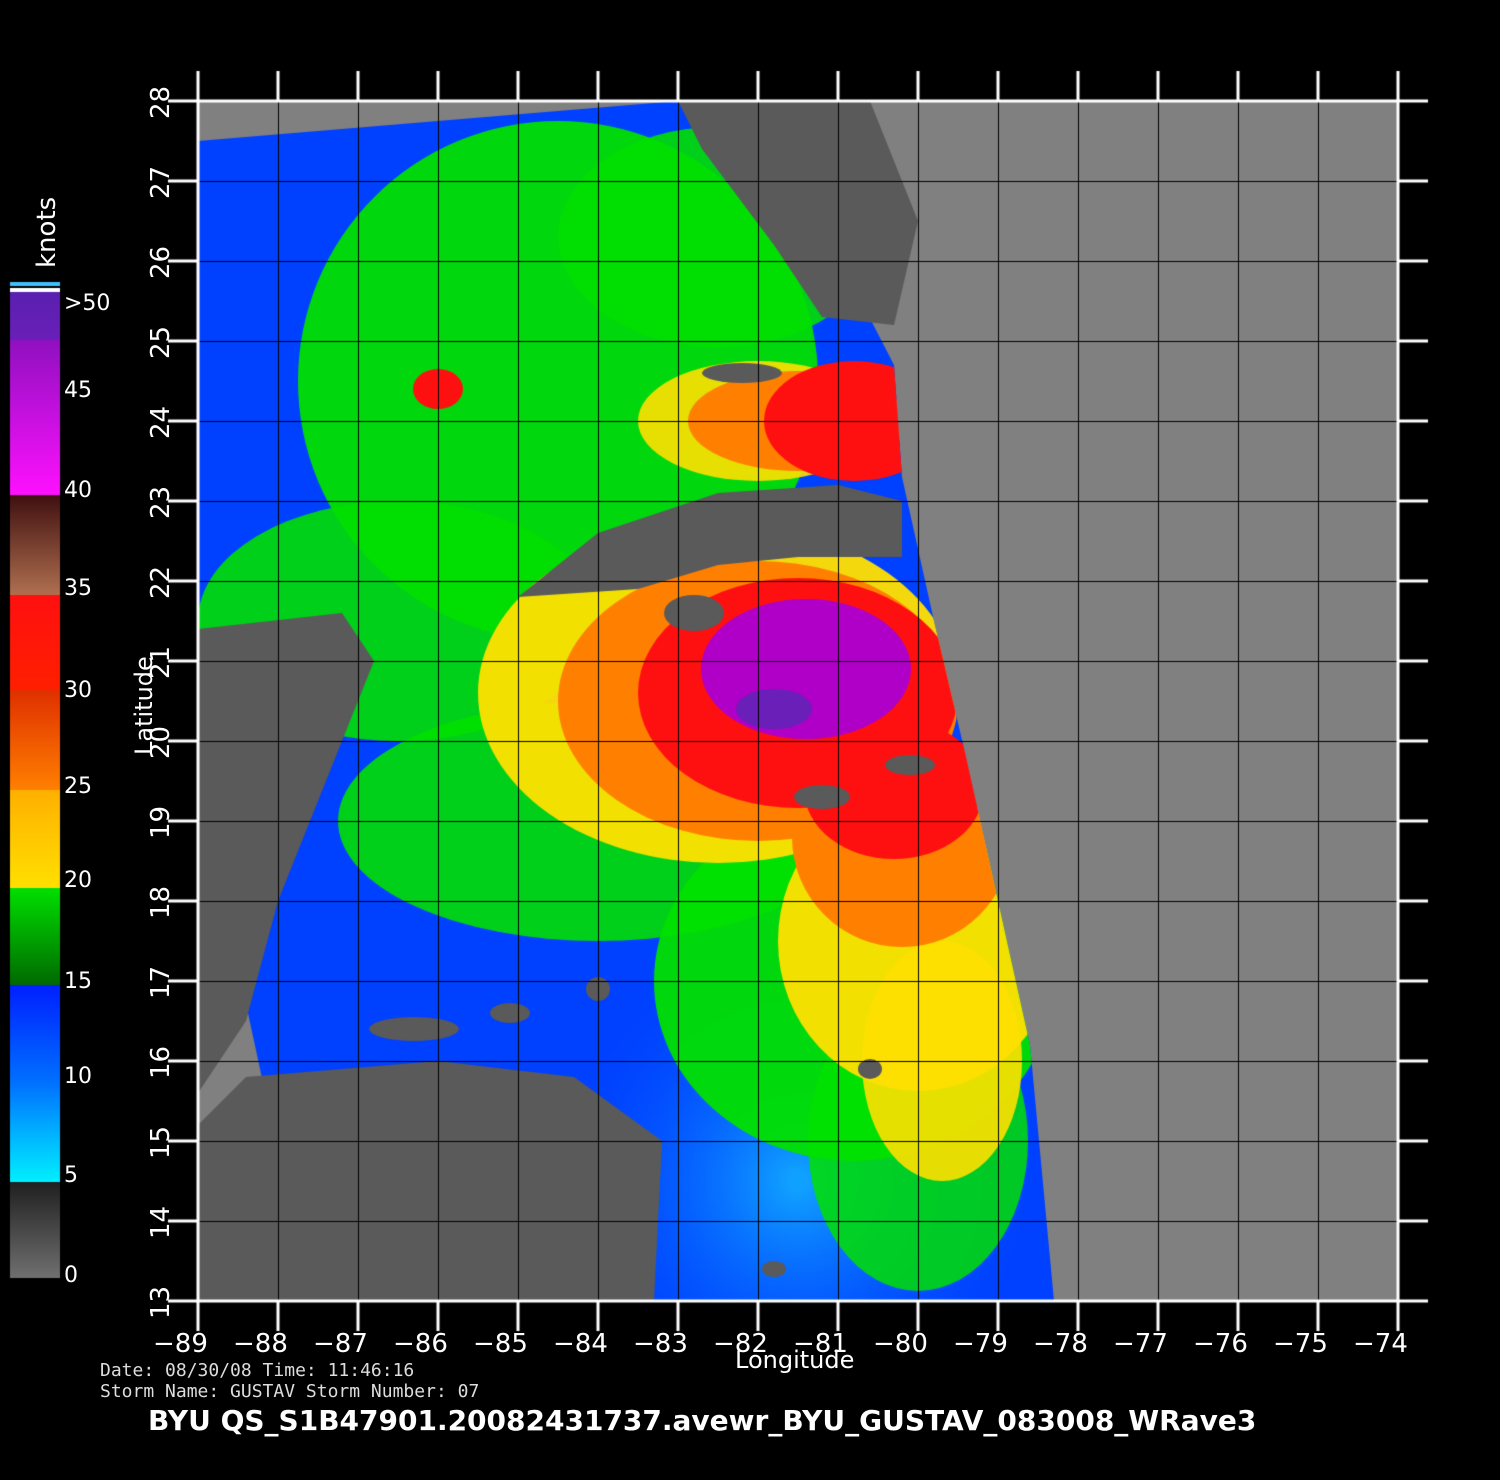 This screenshot has height=1480, width=1500. What do you see at coordinates (78, 390) in the screenshot?
I see `colorbar-tick-label: 45` at bounding box center [78, 390].